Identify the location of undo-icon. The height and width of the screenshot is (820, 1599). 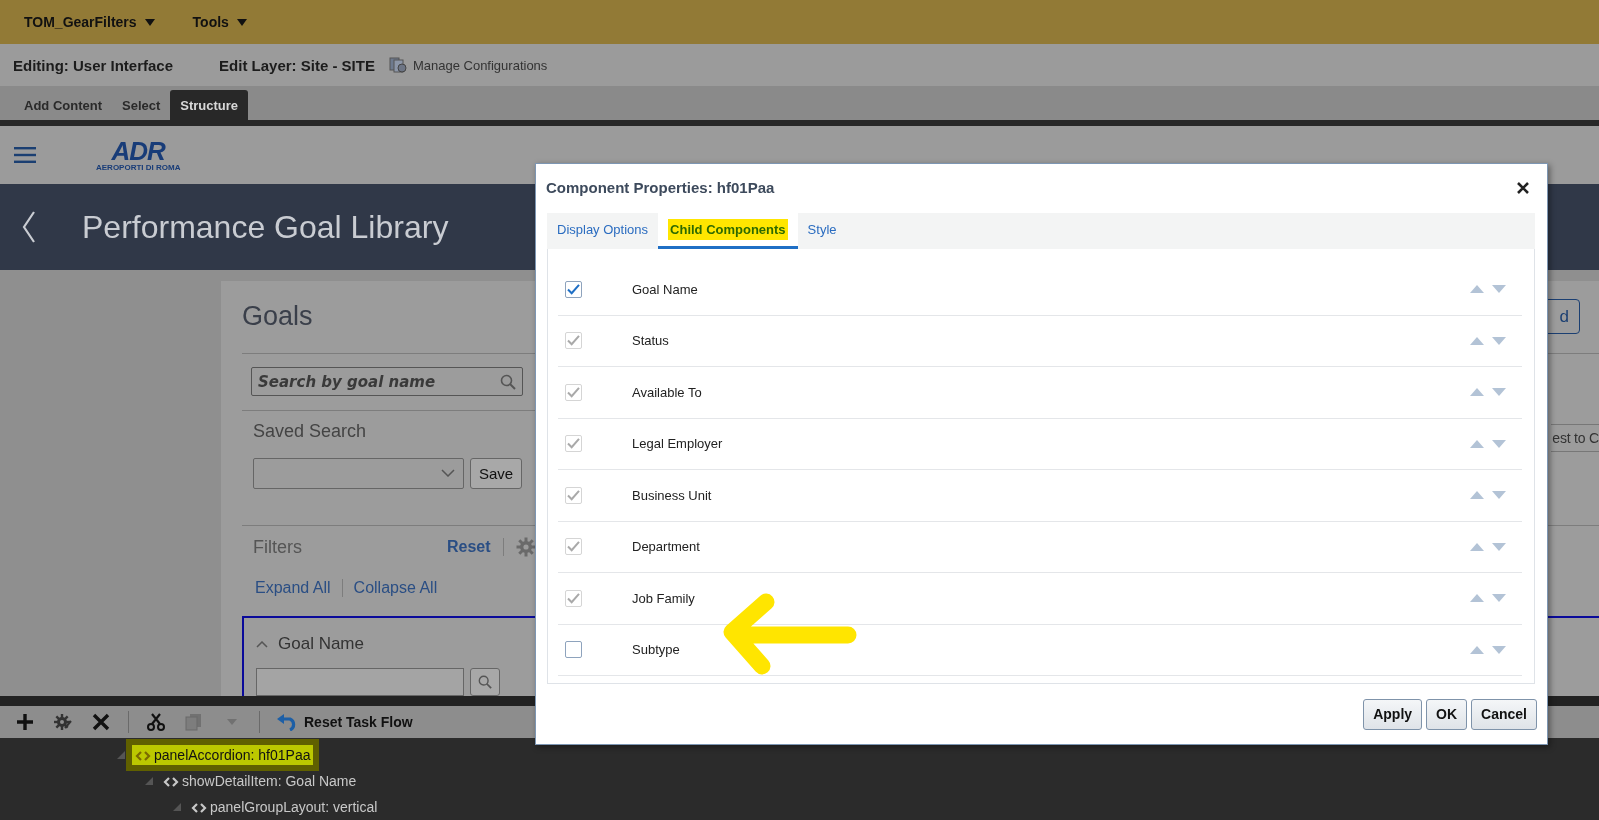
(287, 722).